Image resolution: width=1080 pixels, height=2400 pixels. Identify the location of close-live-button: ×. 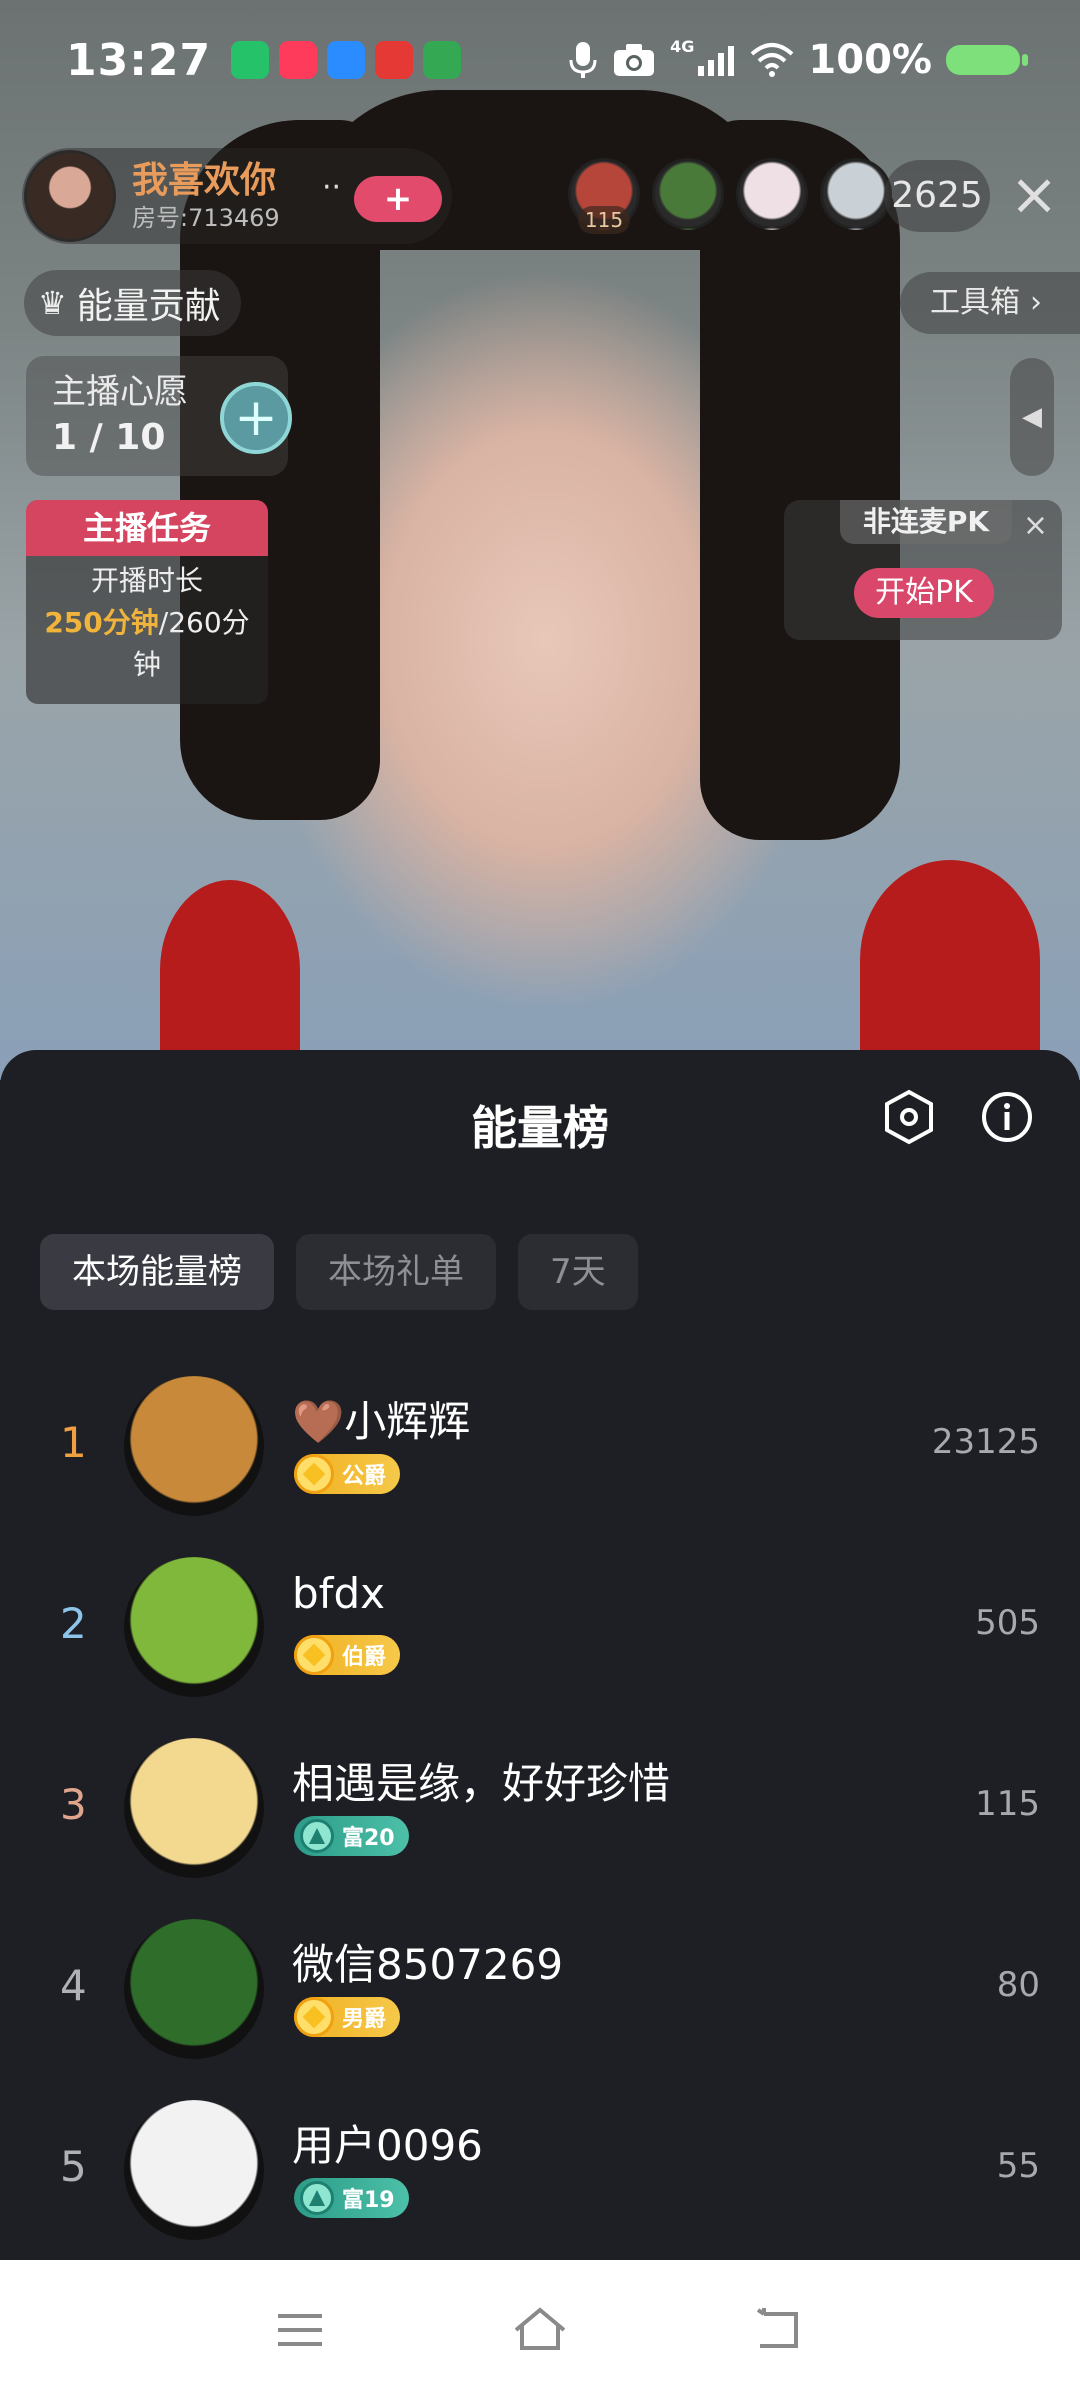
(1034, 194).